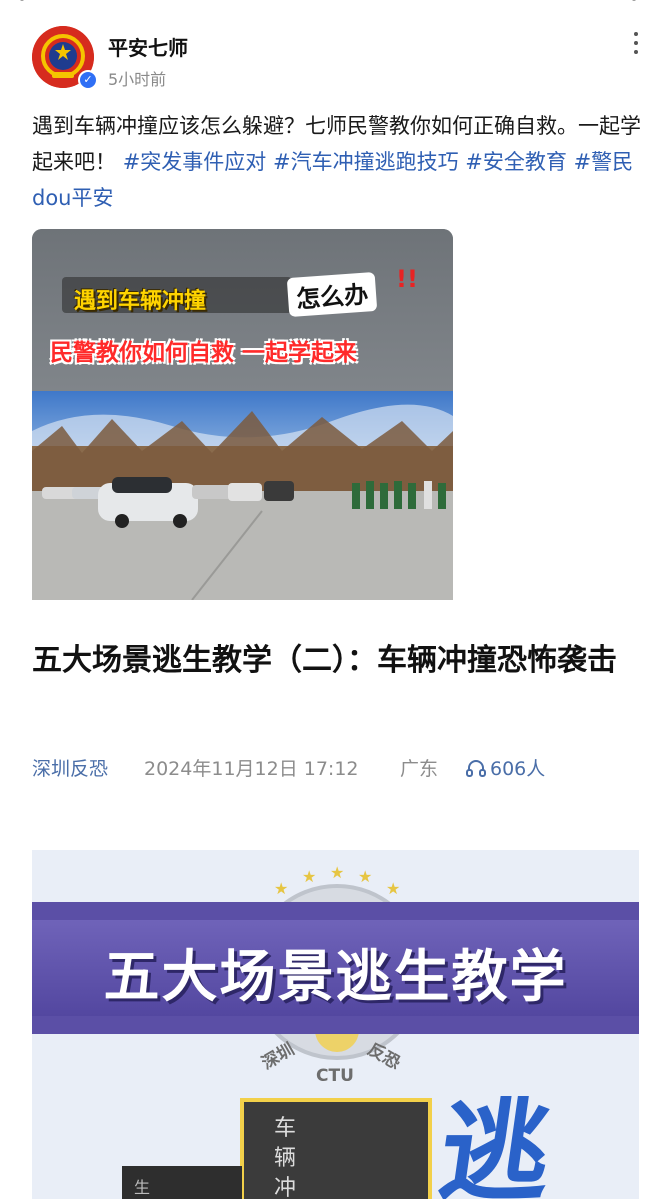  Describe the element at coordinates (195, 162) in the screenshot. I see `hashtag-link: #突发事件应对` at that location.